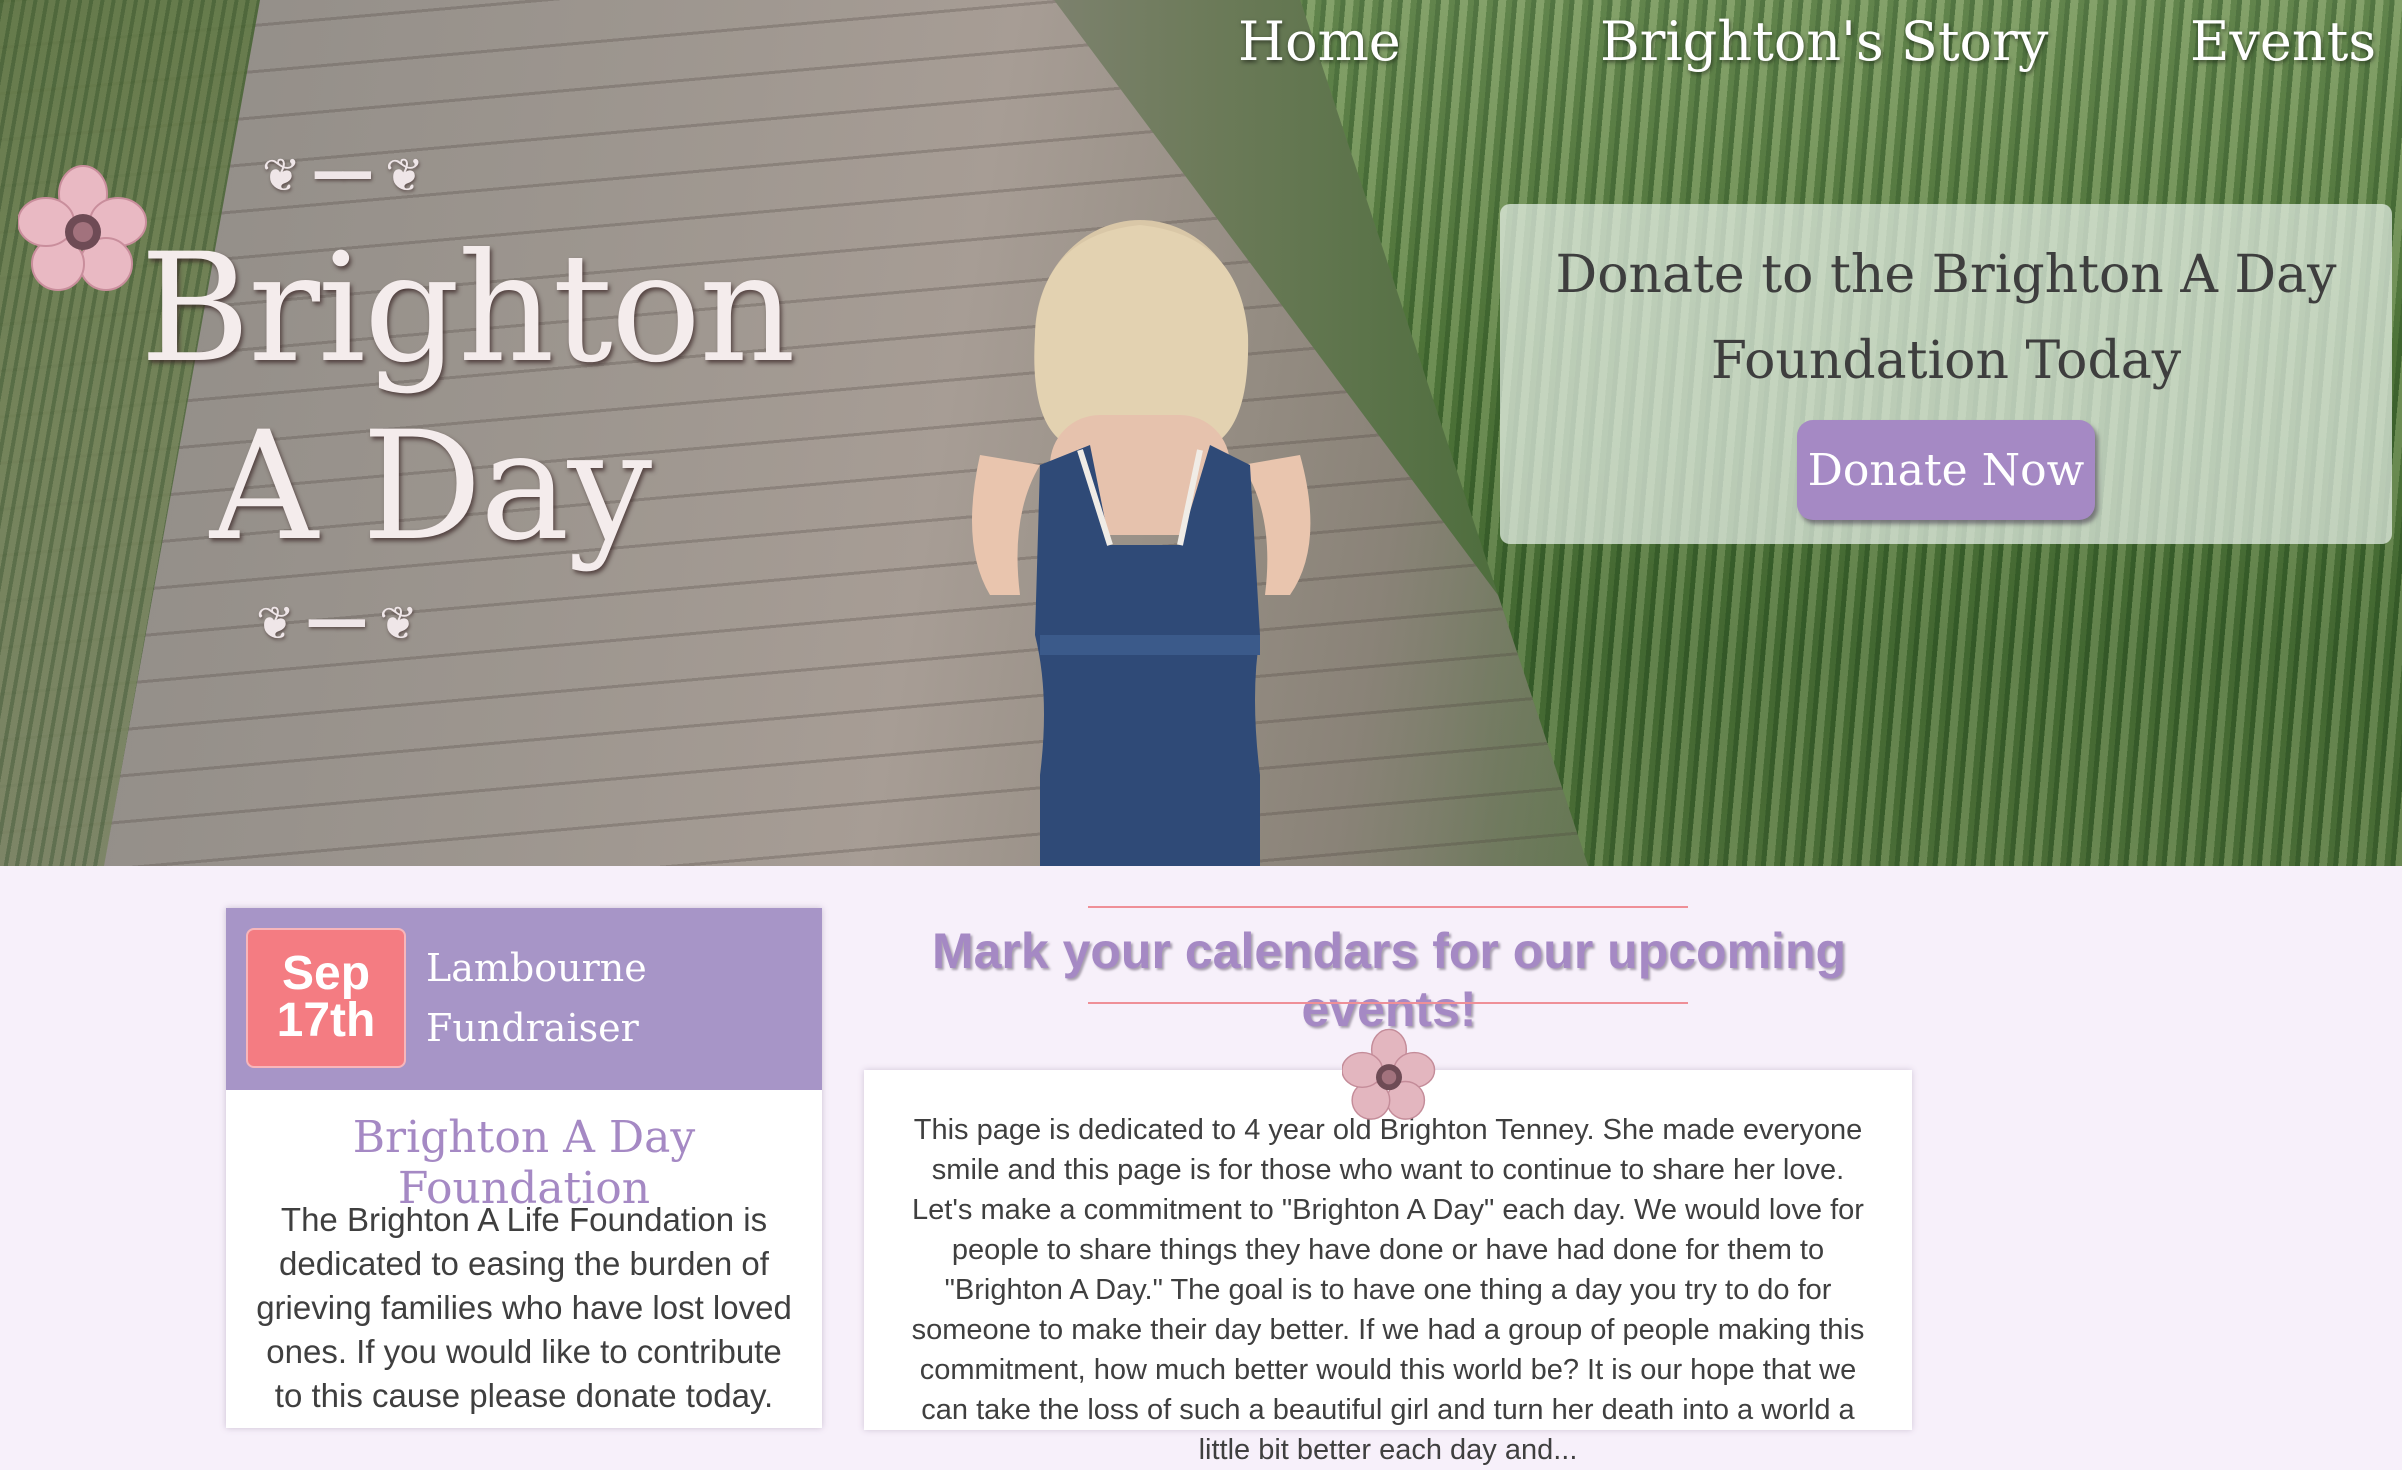  Describe the element at coordinates (468, 398) in the screenshot. I see `site-title: Brighton A Day` at that location.